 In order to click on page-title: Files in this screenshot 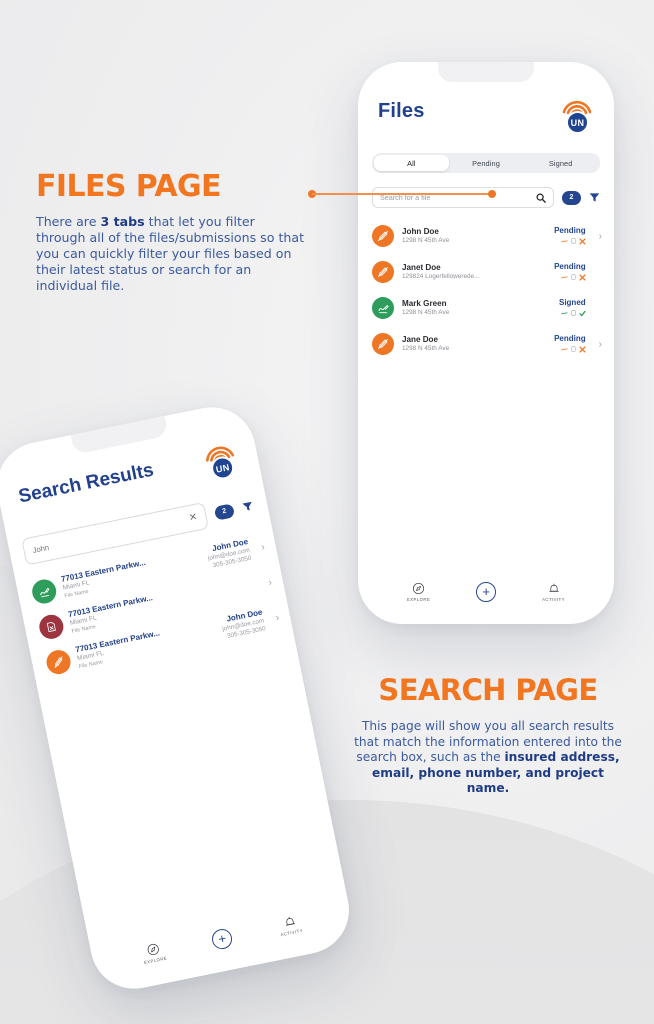, I will do `click(401, 111)`.